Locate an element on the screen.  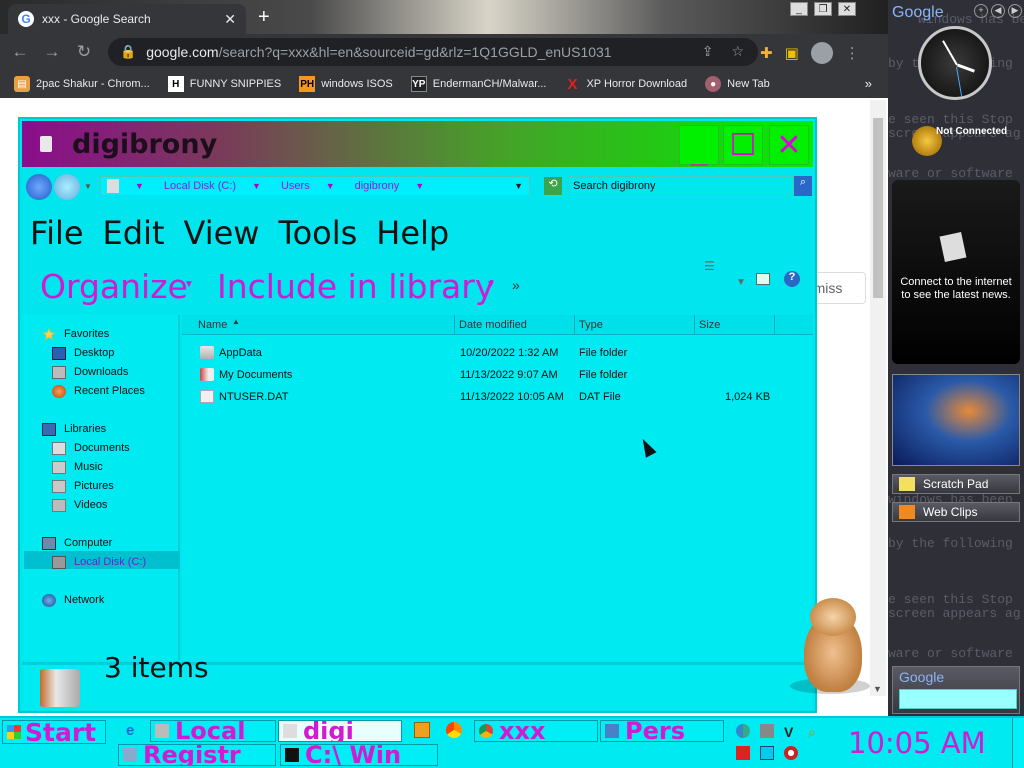
breadcrumb-item: digibrony is located at coordinates (377, 186).